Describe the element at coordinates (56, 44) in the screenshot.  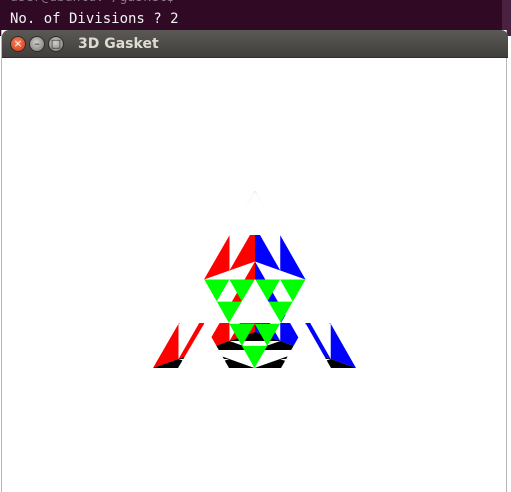
I see `maximize-icon: □` at that location.